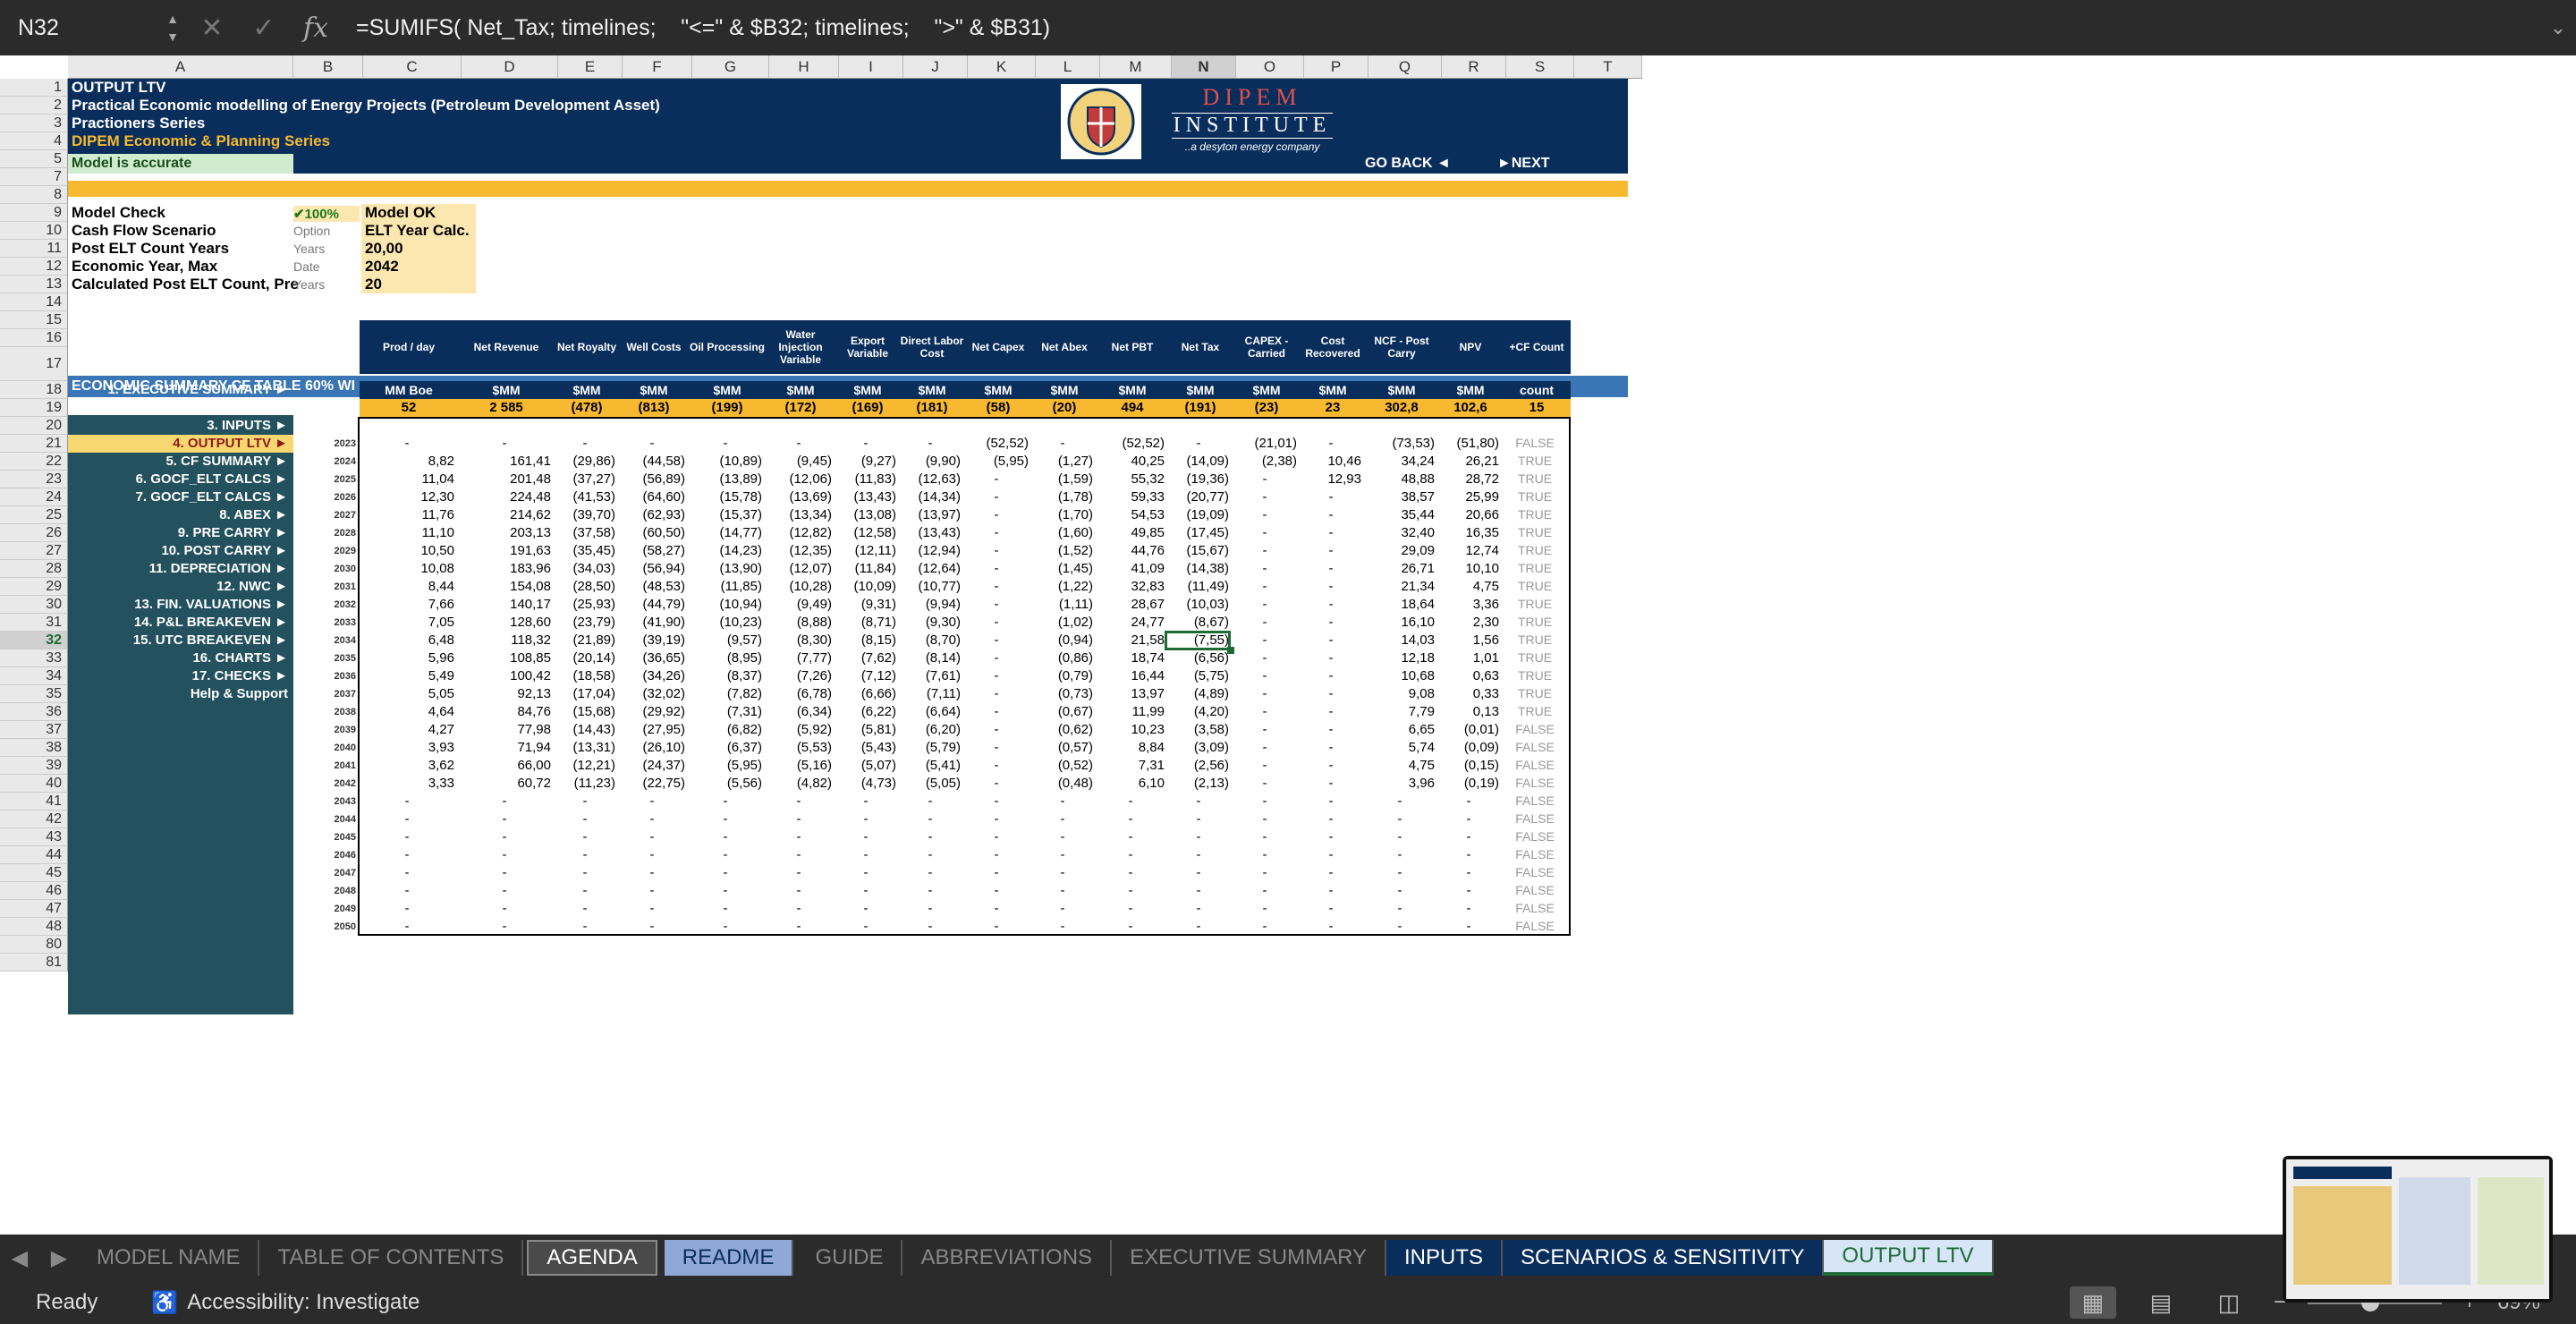 The image size is (2576, 1324). I want to click on table-cell: (13,34), so click(799, 515).